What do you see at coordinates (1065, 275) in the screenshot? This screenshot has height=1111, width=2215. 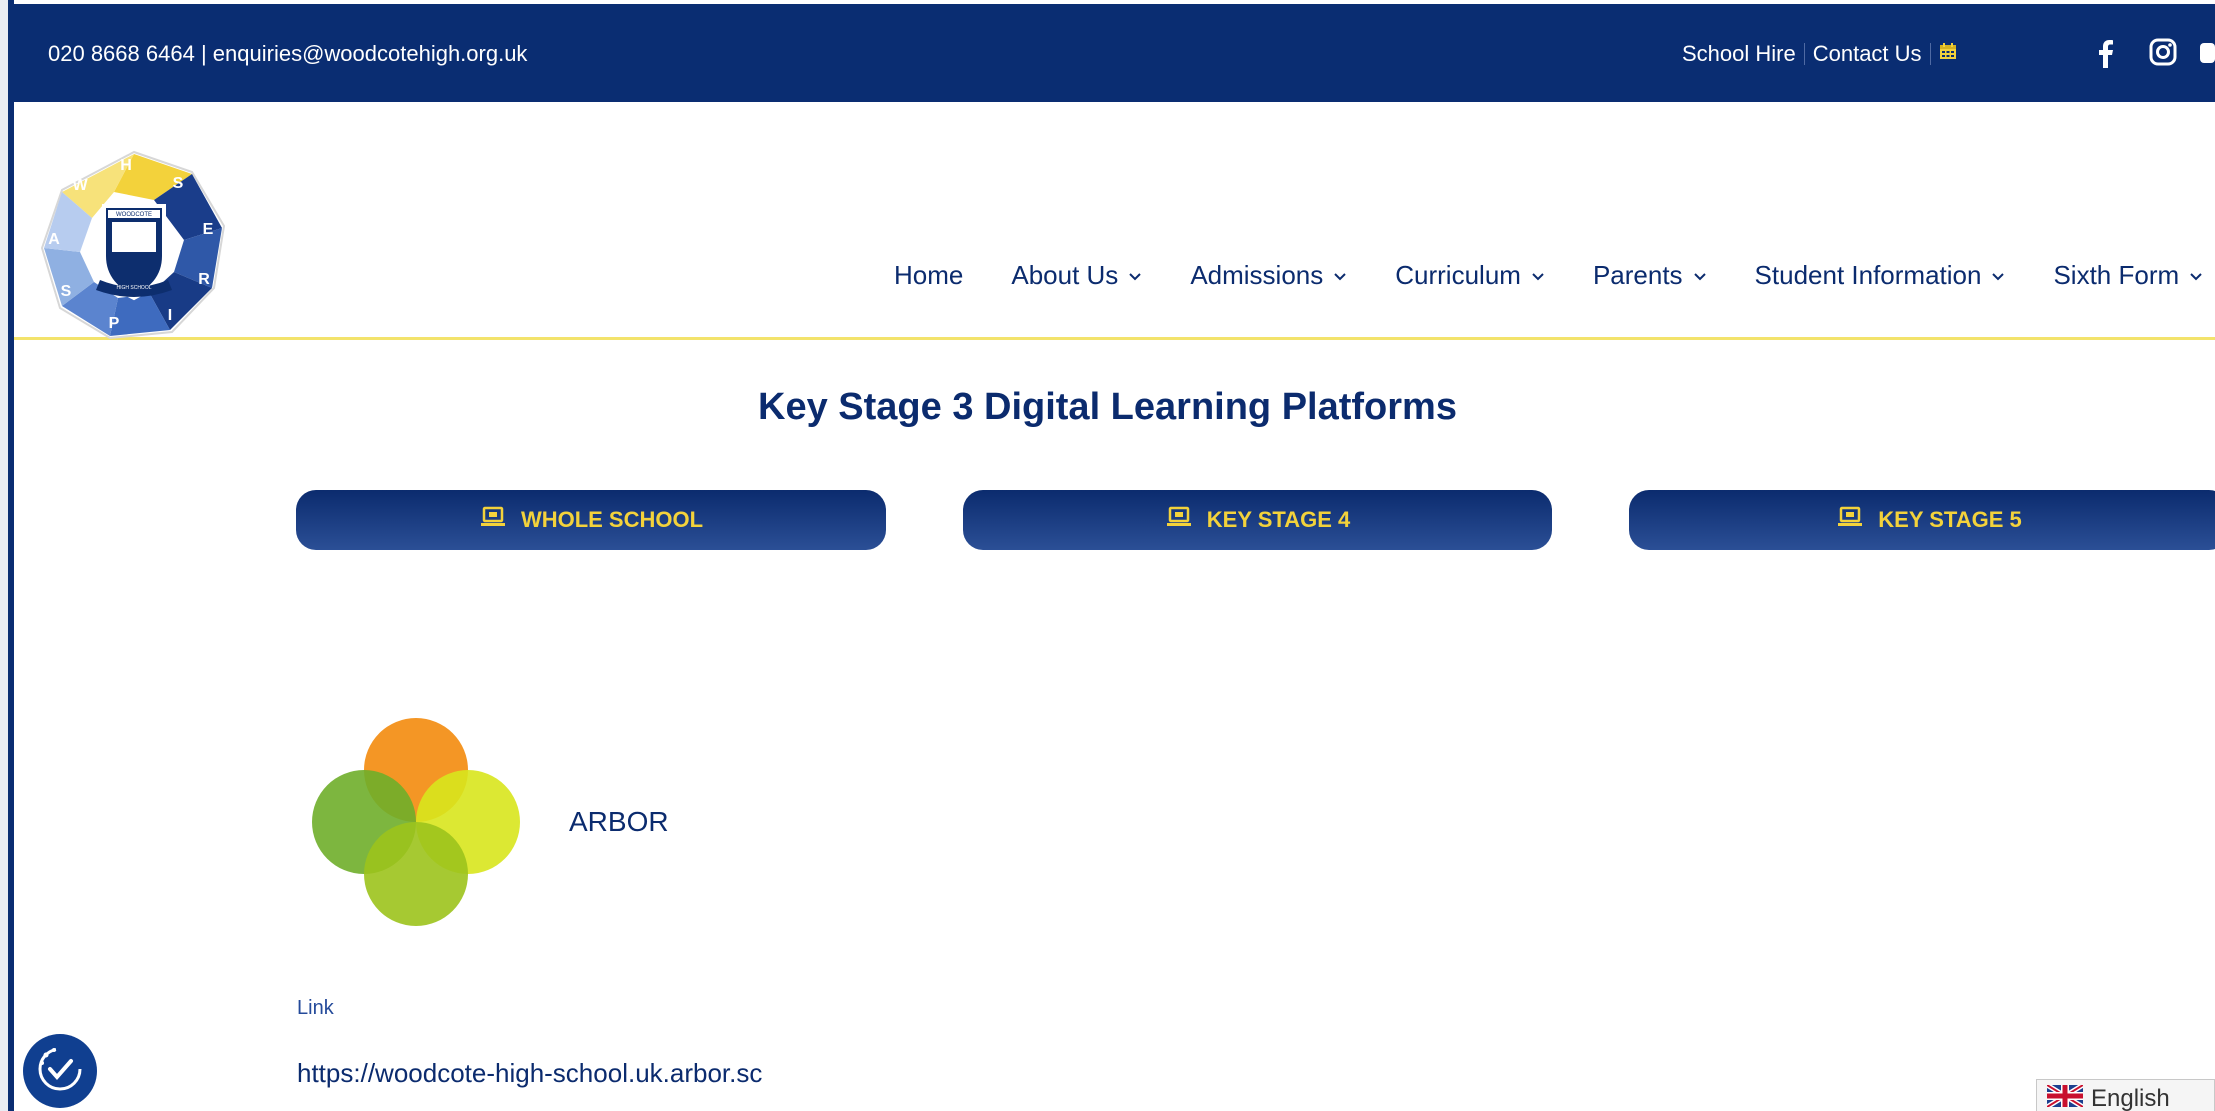 I see `nav-item-label: About Us` at bounding box center [1065, 275].